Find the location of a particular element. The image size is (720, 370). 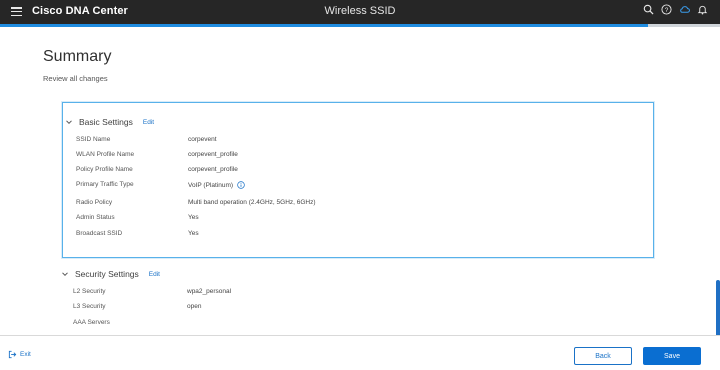

info-icon is located at coordinates (241, 185).